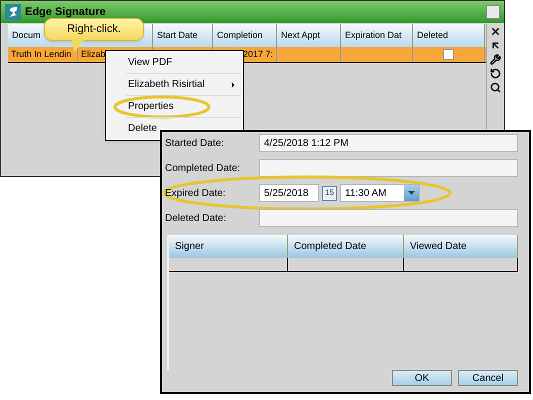  I want to click on menu-item: Elizabeth Risirtial, so click(183, 84).